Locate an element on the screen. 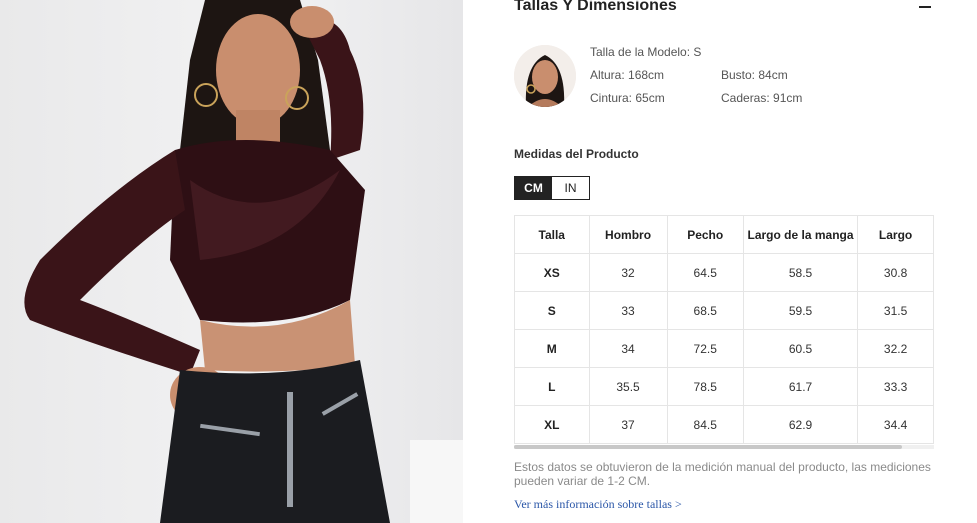 This screenshot has height=523, width=977. column-header: Largo de la manga is located at coordinates (801, 234).